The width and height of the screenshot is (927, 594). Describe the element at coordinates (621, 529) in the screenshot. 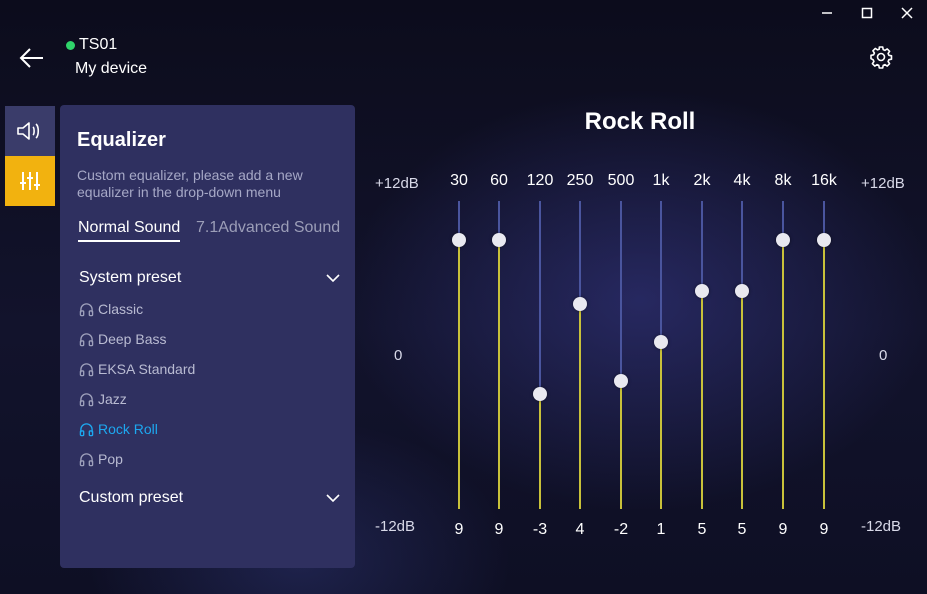

I see `band-value-label: -2` at that location.